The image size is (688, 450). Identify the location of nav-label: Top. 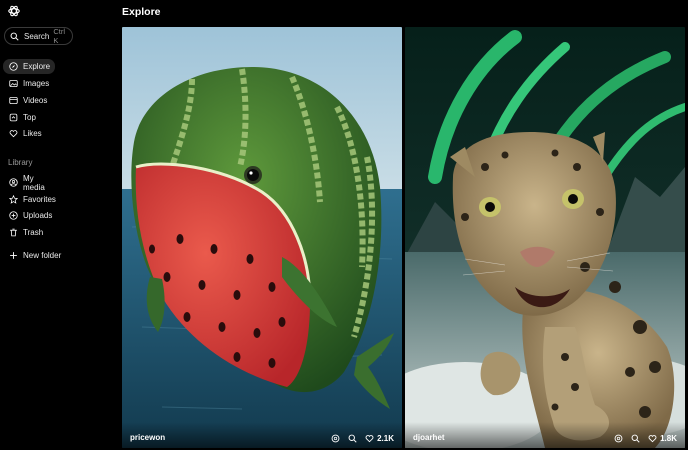
(29, 117).